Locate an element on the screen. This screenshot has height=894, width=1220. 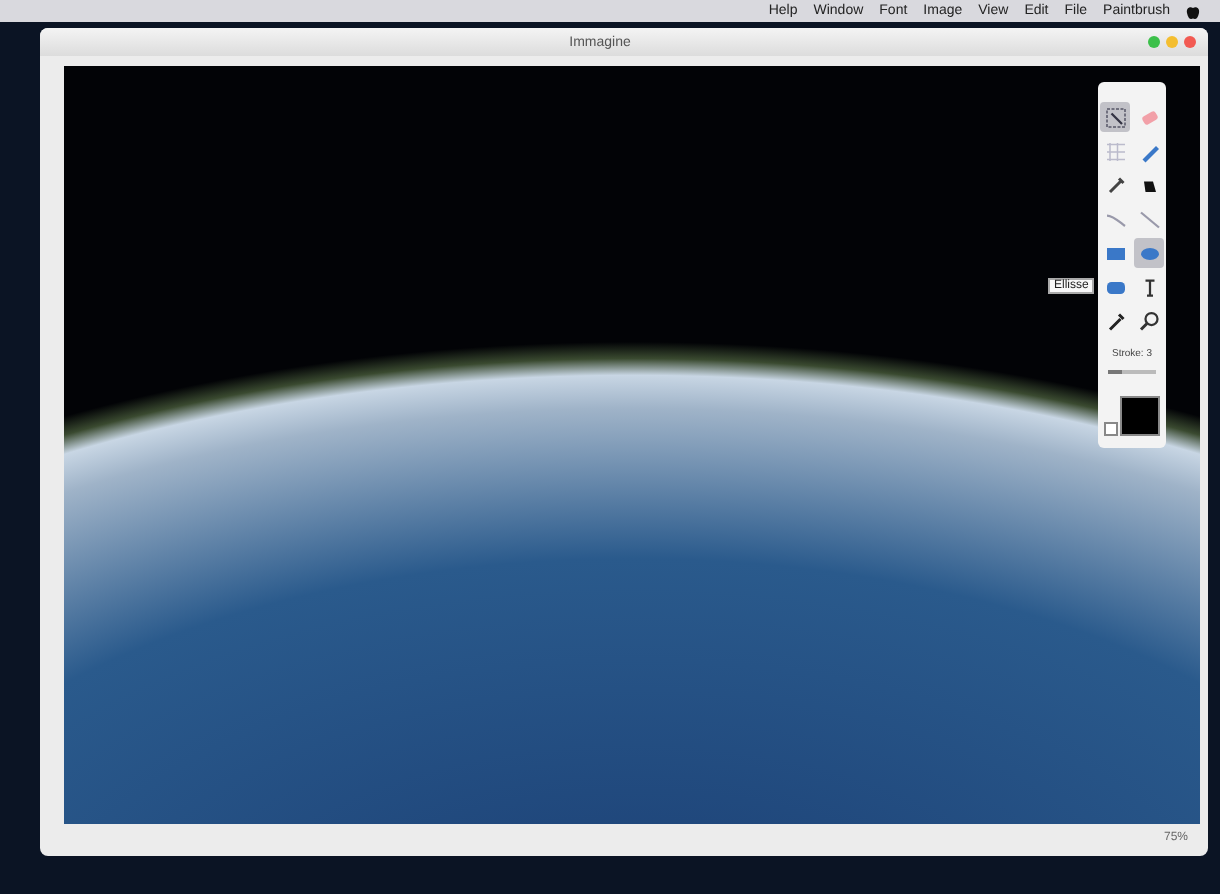
grid-icon is located at coordinates (1115, 151).